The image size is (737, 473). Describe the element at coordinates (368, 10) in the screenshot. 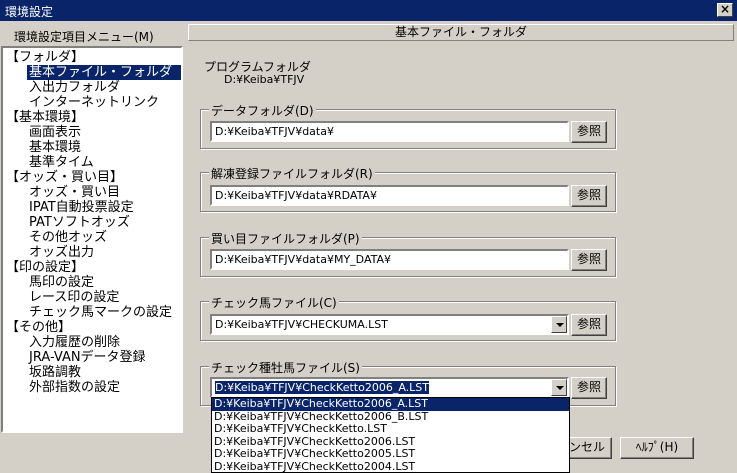

I see `title-bar: 環境設定 ×` at that location.